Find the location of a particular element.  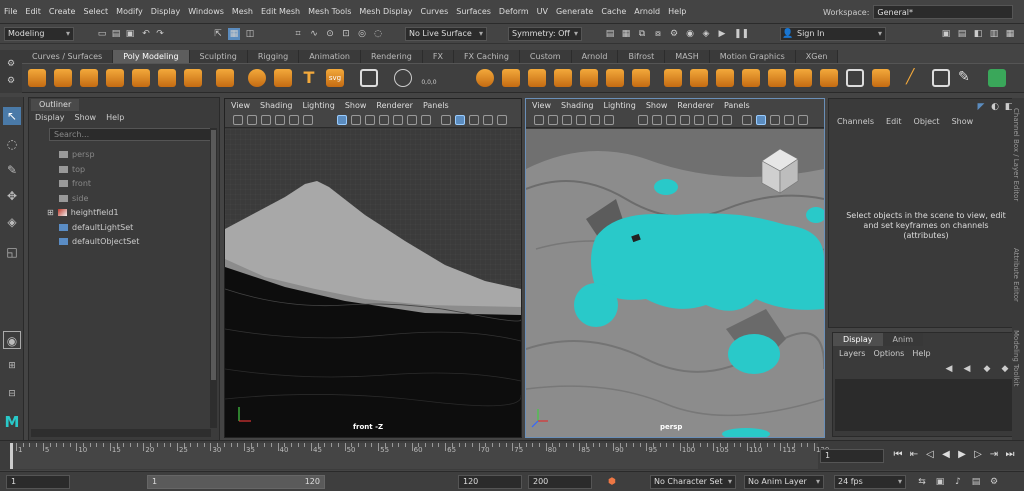

arnold-ipr-icon: ▶ is located at coordinates (722, 34).